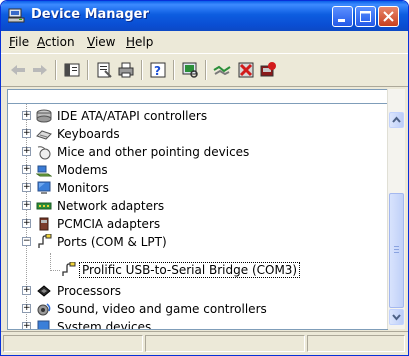 This screenshot has width=409, height=356. Describe the element at coordinates (111, 206) in the screenshot. I see `tree-item-label: Network adapters` at that location.